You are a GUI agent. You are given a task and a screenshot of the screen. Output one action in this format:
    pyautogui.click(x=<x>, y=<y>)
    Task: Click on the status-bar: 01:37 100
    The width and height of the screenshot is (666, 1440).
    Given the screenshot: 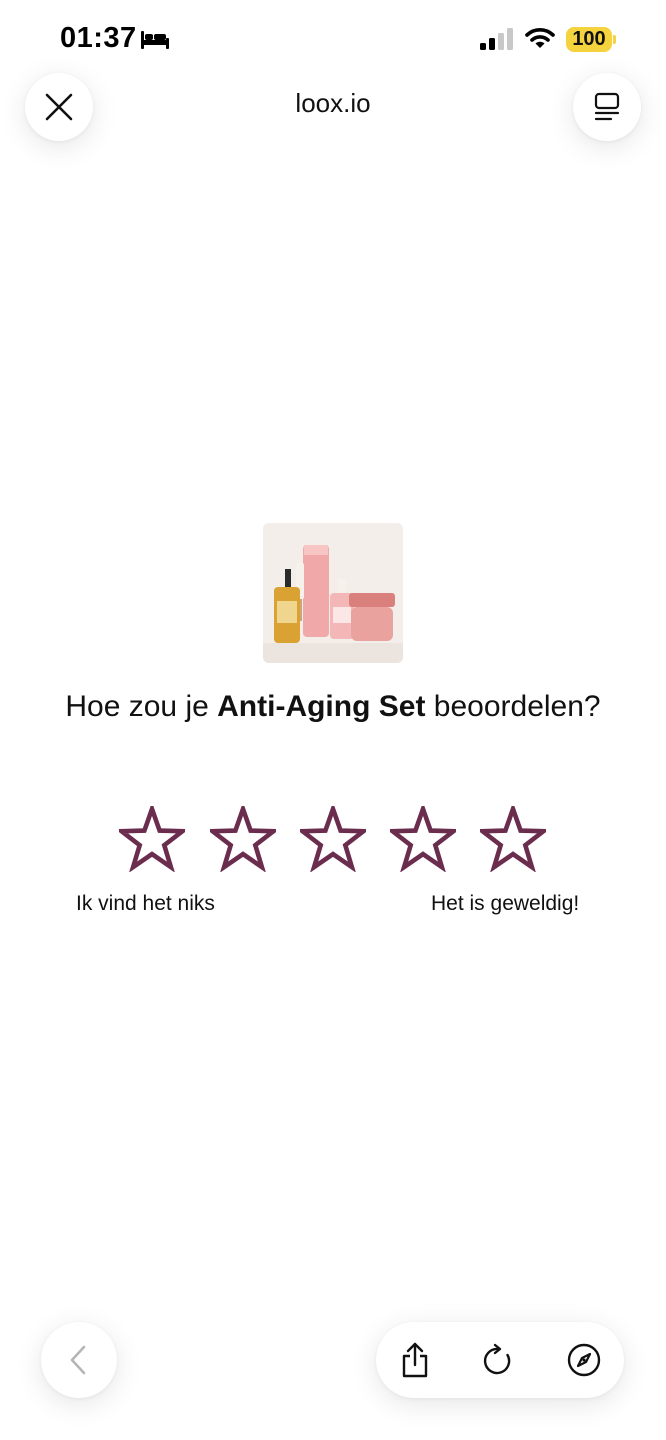 What is the action you would take?
    pyautogui.click(x=333, y=36)
    